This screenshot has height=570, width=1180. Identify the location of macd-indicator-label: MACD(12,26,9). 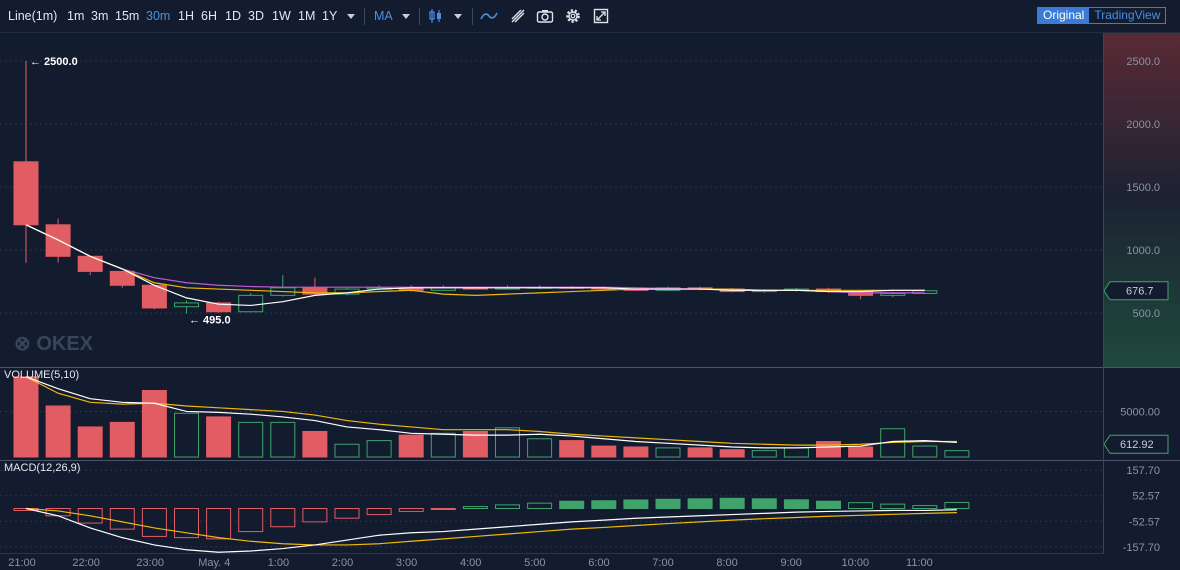
(42, 468).